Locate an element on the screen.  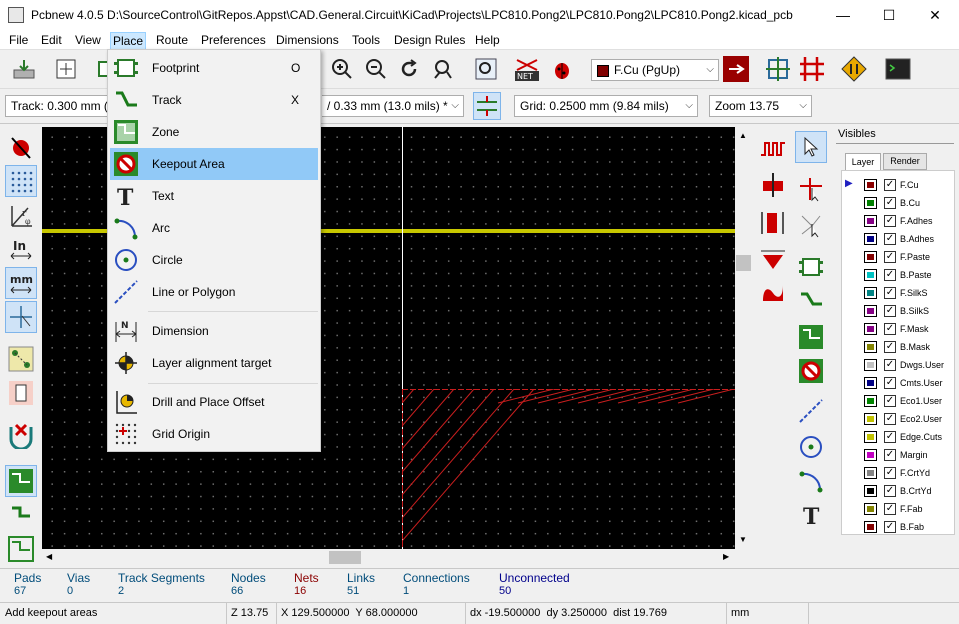
menu-item-grid-origin: Grid Origin is located at coordinates (214, 434).